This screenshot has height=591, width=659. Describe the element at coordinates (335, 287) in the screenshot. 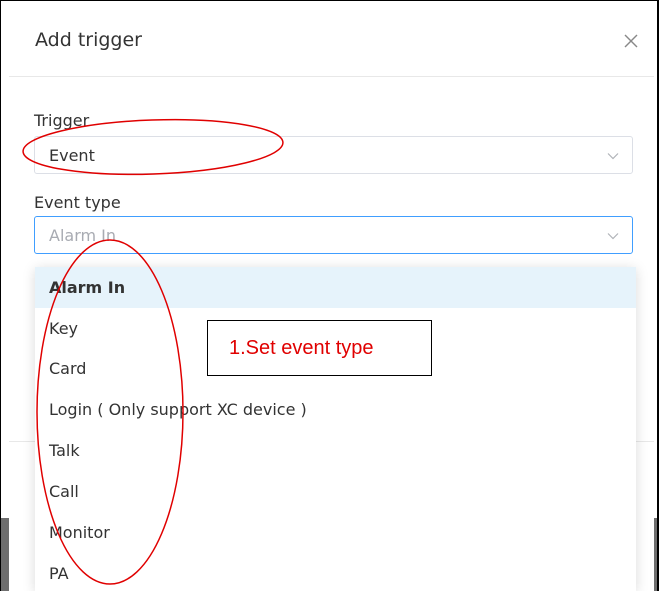

I see `option-alarm-in: Alarm In` at that location.